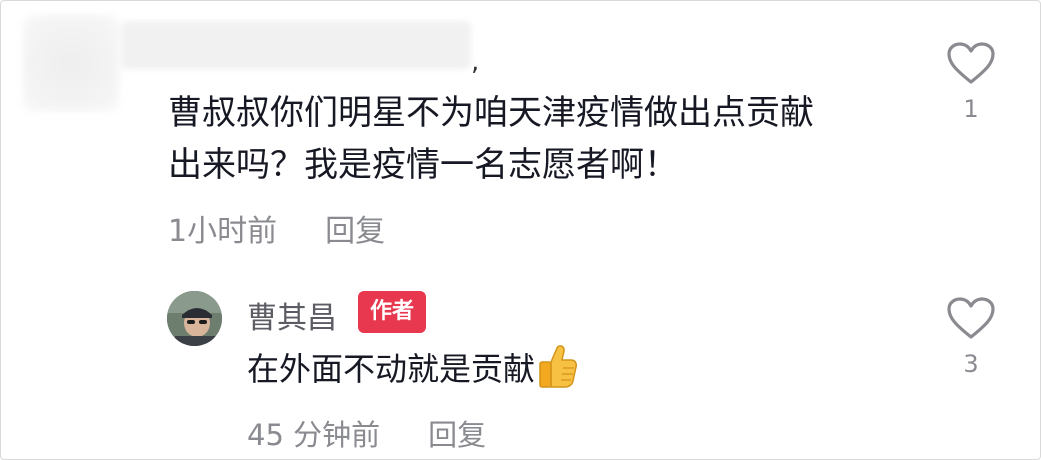 This screenshot has width=1041, height=460. What do you see at coordinates (194, 318) in the screenshot?
I see `author-avatar` at bounding box center [194, 318].